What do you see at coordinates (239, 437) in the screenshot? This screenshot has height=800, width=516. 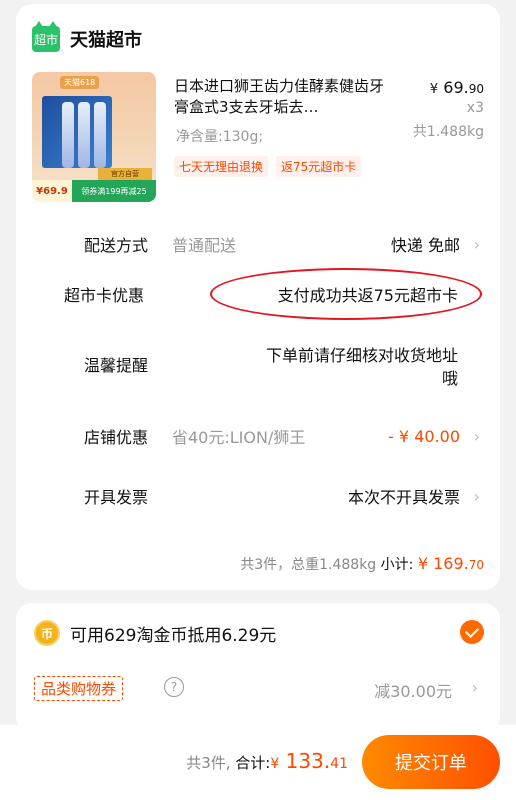 I see `shop-discount-mid: 省40元:LION/狮王` at bounding box center [239, 437].